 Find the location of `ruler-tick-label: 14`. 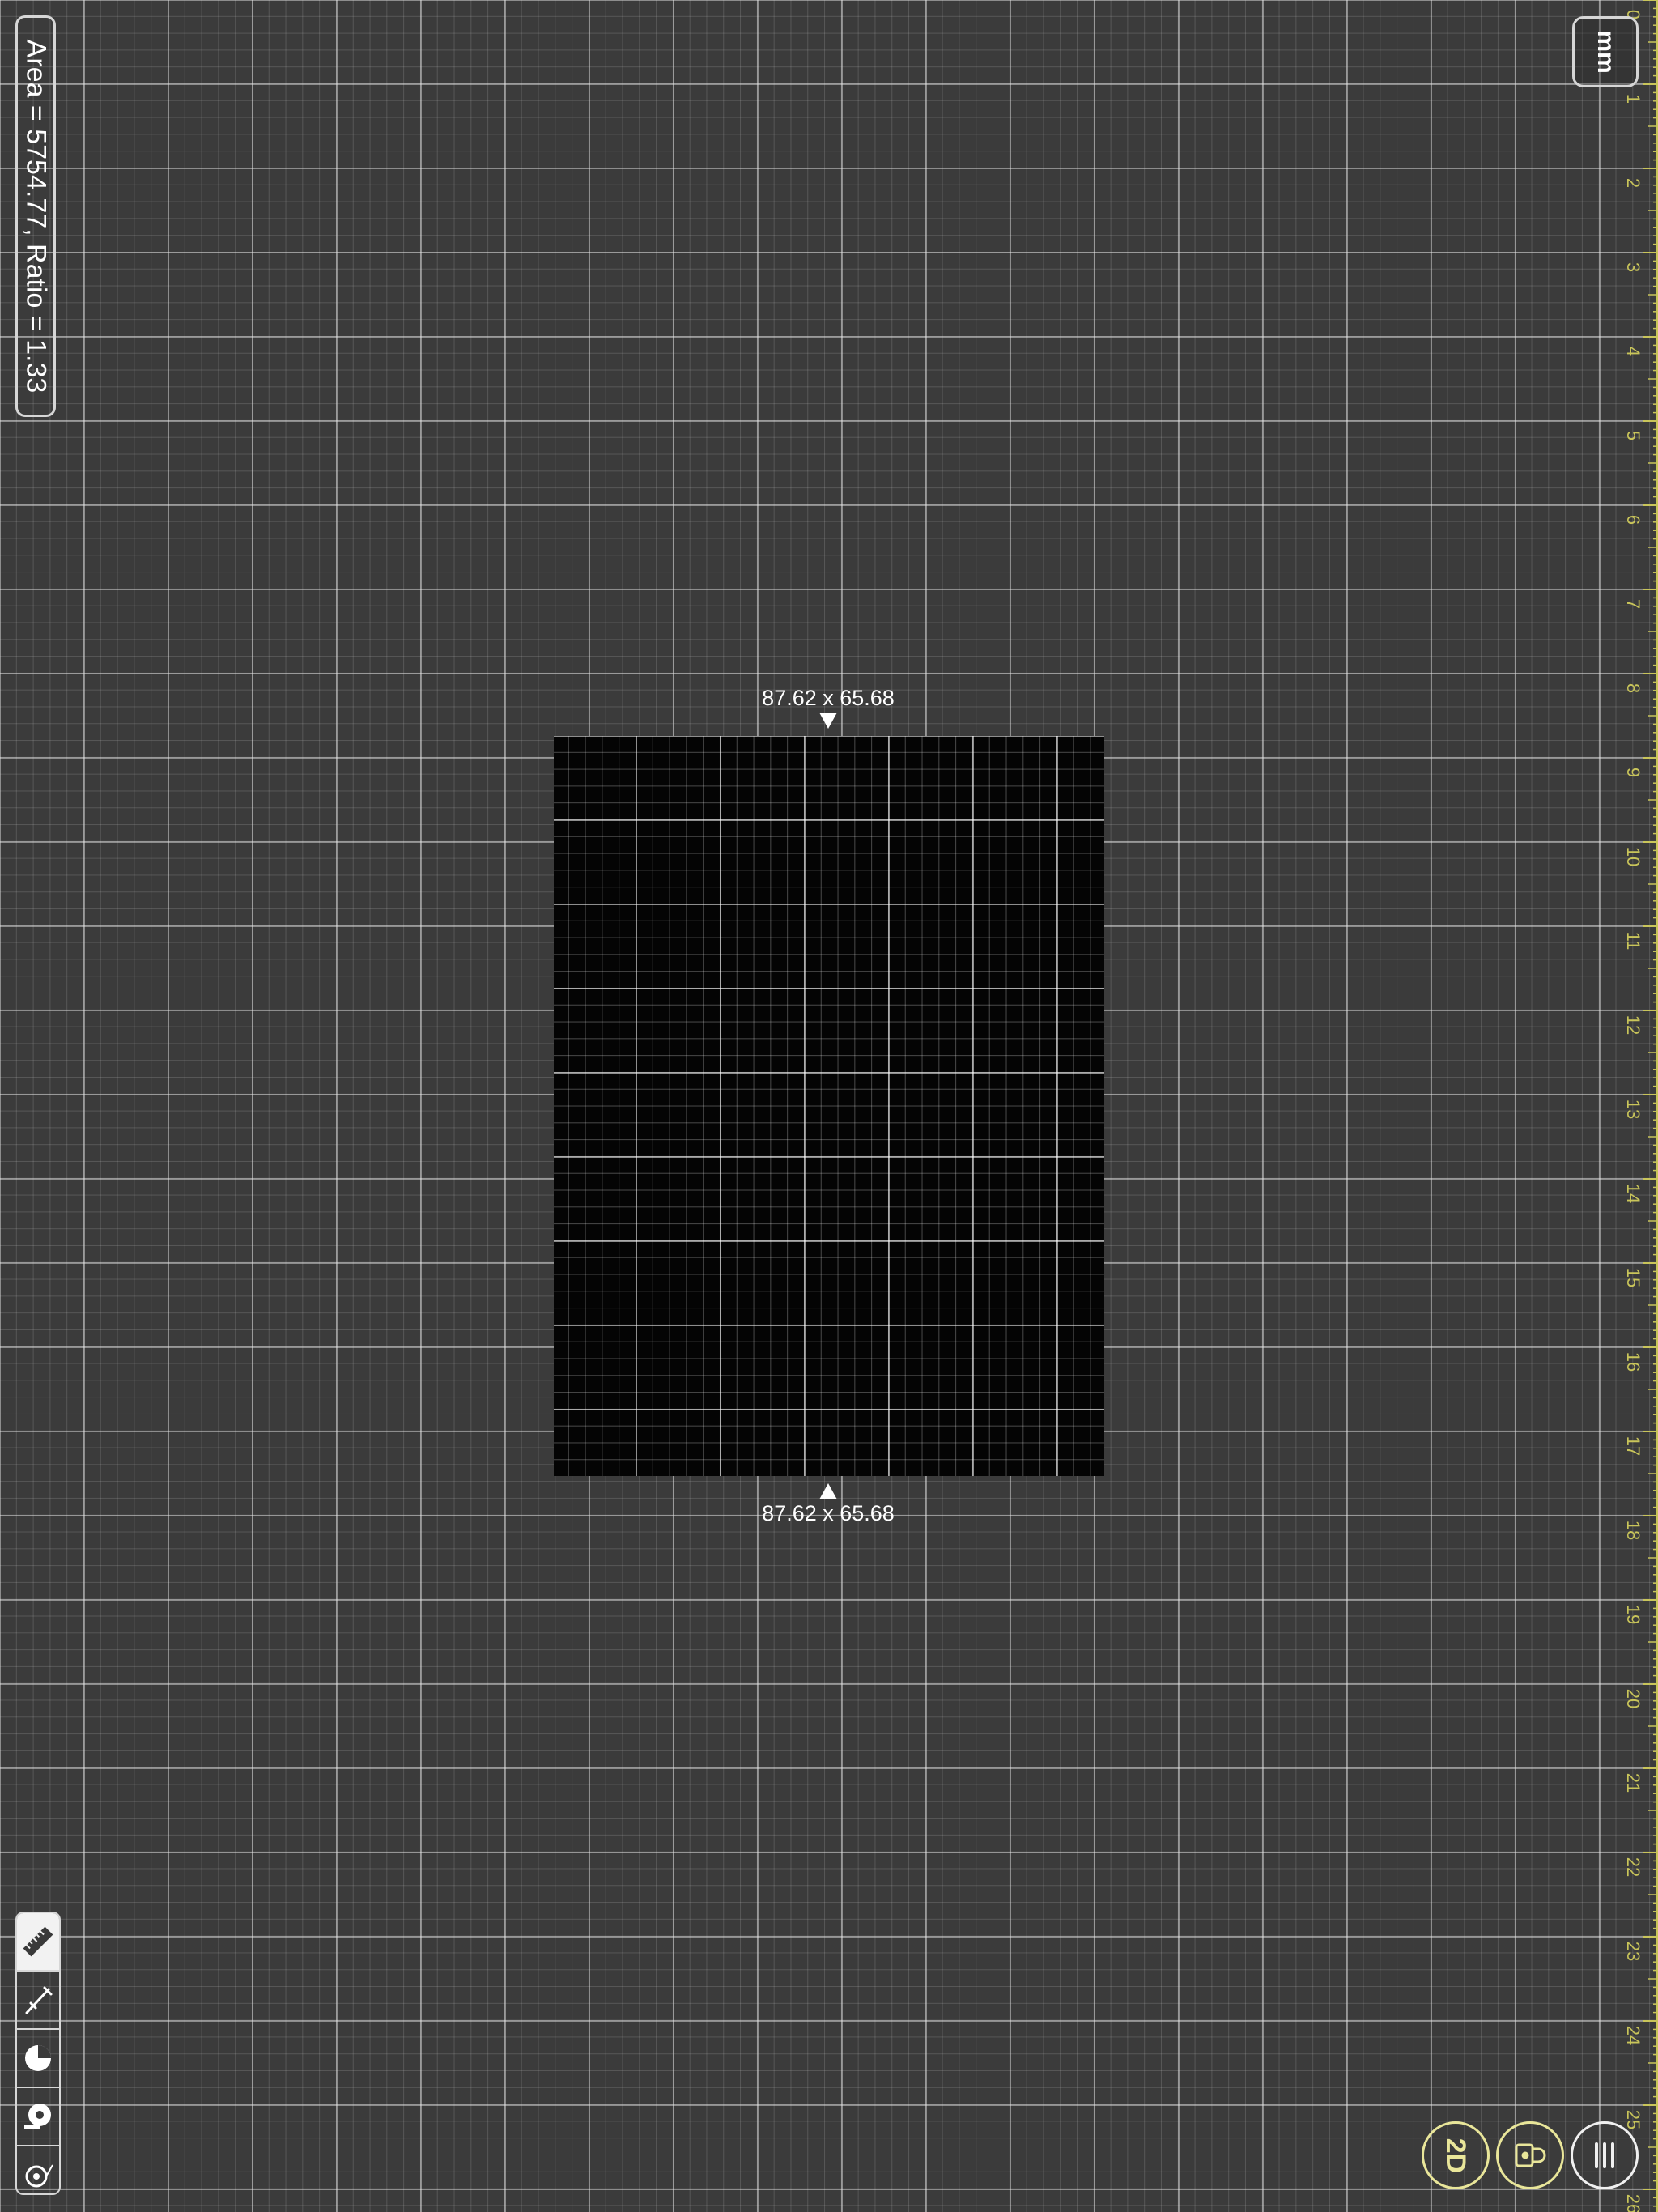

ruler-tick-label: 14 is located at coordinates (1633, 1194).